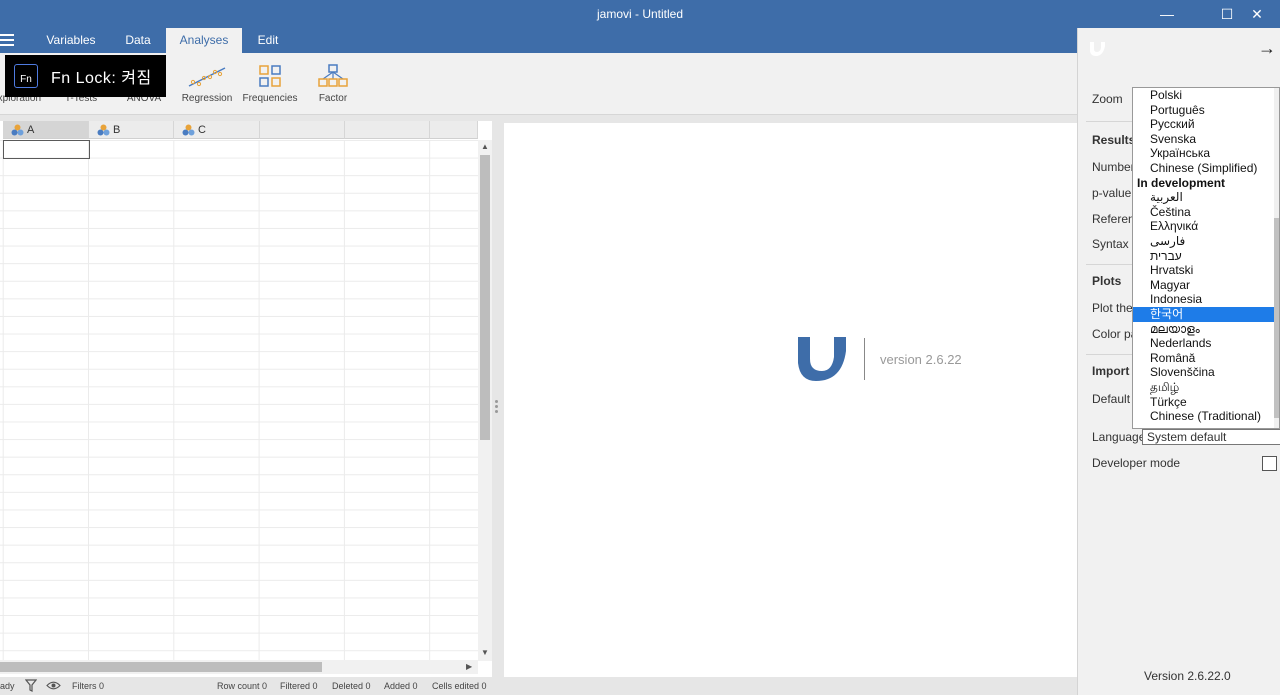 The height and width of the screenshot is (695, 1280). What do you see at coordinates (1204, 110) in the screenshot?
I see `language-option: Português` at bounding box center [1204, 110].